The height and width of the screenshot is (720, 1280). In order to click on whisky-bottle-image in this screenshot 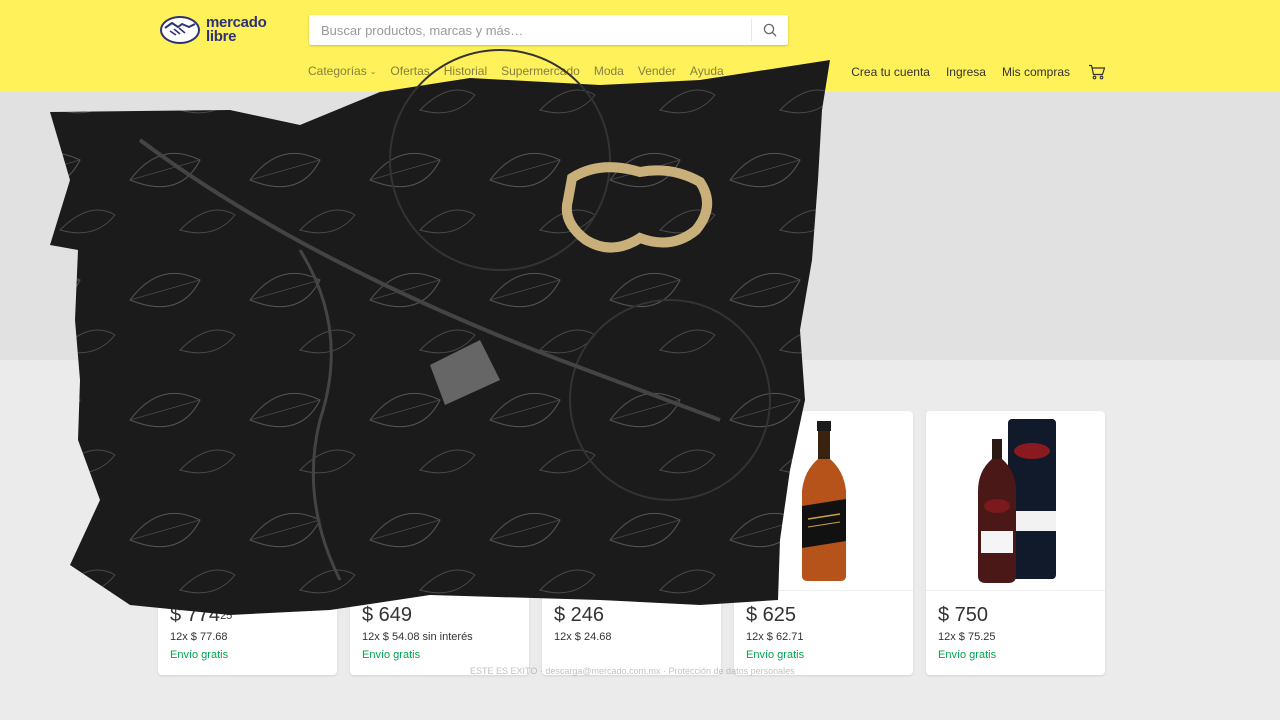, I will do `click(824, 501)`.